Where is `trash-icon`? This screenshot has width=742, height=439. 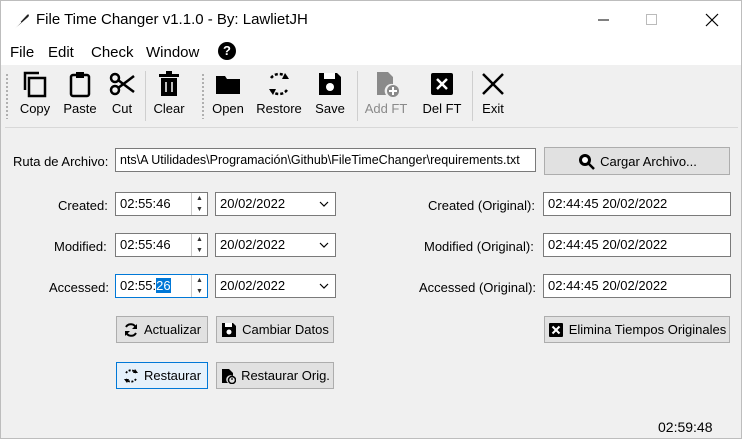
trash-icon is located at coordinates (169, 83).